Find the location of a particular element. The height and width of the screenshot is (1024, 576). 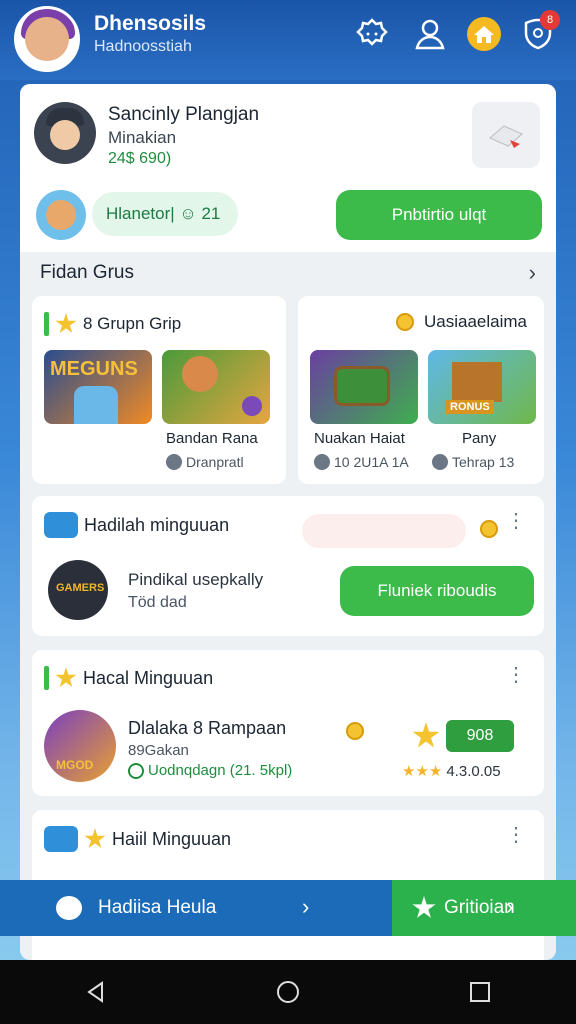

gift-icon is located at coordinates (506, 136).